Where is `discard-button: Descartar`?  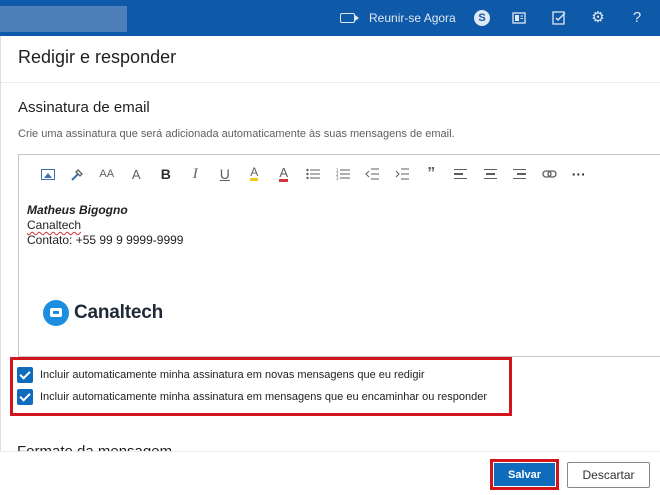 discard-button: Descartar is located at coordinates (608, 475).